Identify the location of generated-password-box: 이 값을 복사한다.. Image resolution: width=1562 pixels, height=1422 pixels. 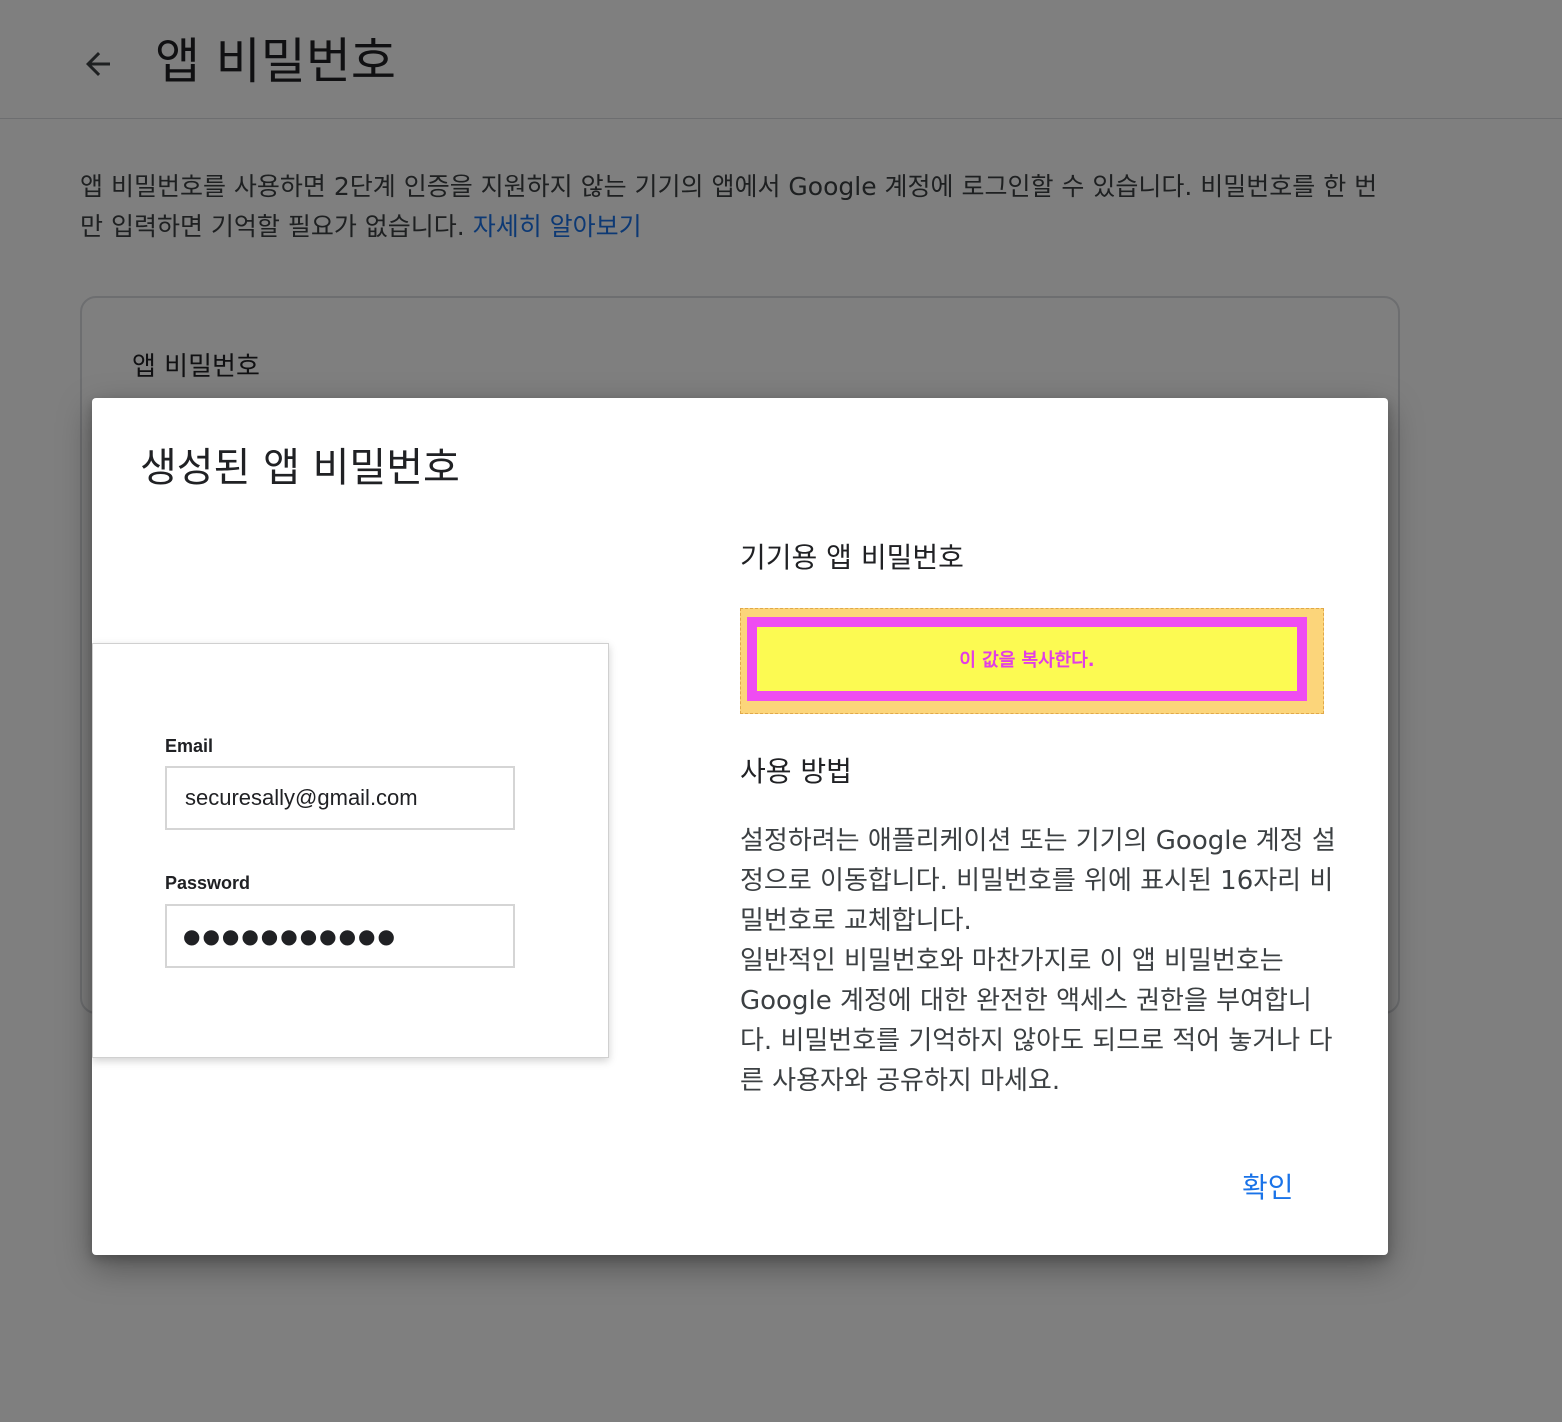
(1027, 659).